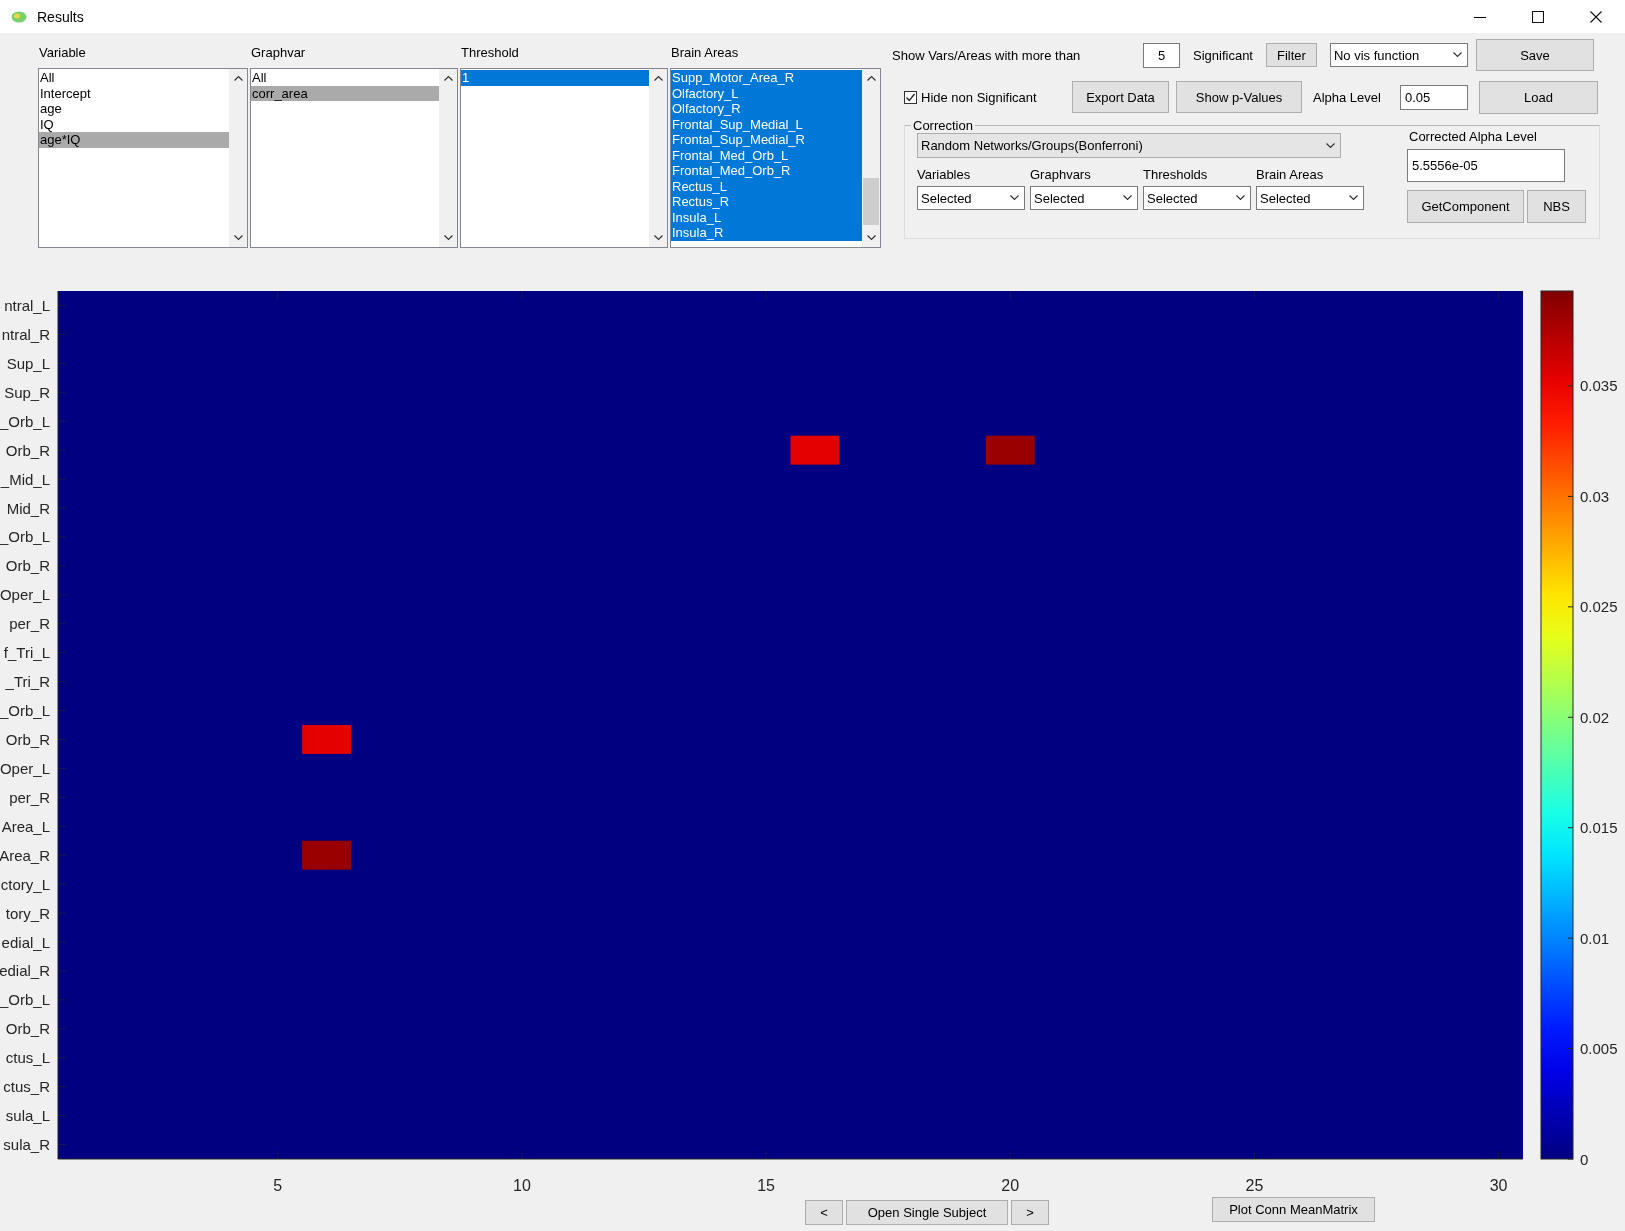 The height and width of the screenshot is (1231, 1625). What do you see at coordinates (564, 158) in the screenshot?
I see `list-box: 1` at bounding box center [564, 158].